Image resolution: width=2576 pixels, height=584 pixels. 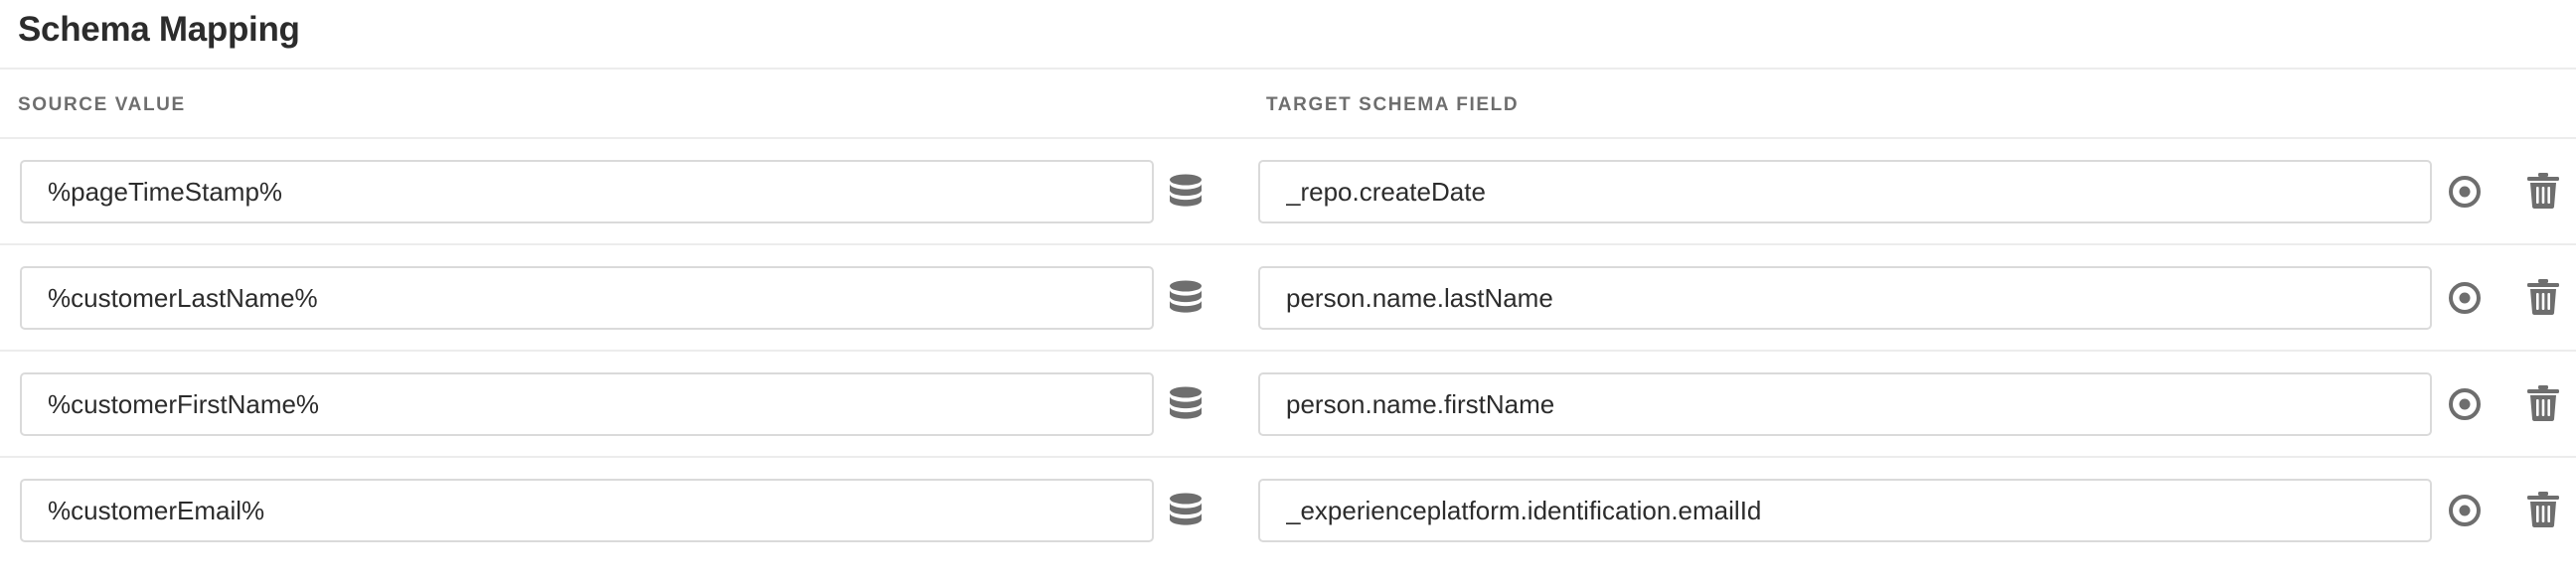 I want to click on target-schema-field-header: TARGET SCHEMA FIELD, so click(x=1393, y=104).